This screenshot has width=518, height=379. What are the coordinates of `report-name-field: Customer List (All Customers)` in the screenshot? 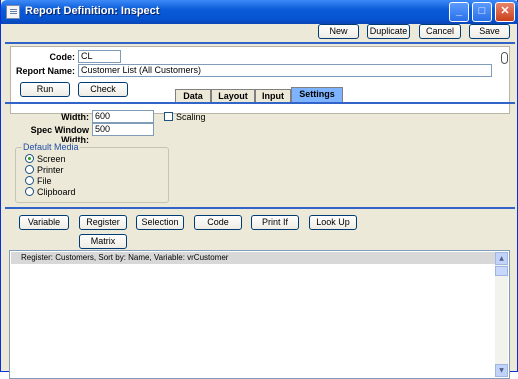 It's located at (285, 70).